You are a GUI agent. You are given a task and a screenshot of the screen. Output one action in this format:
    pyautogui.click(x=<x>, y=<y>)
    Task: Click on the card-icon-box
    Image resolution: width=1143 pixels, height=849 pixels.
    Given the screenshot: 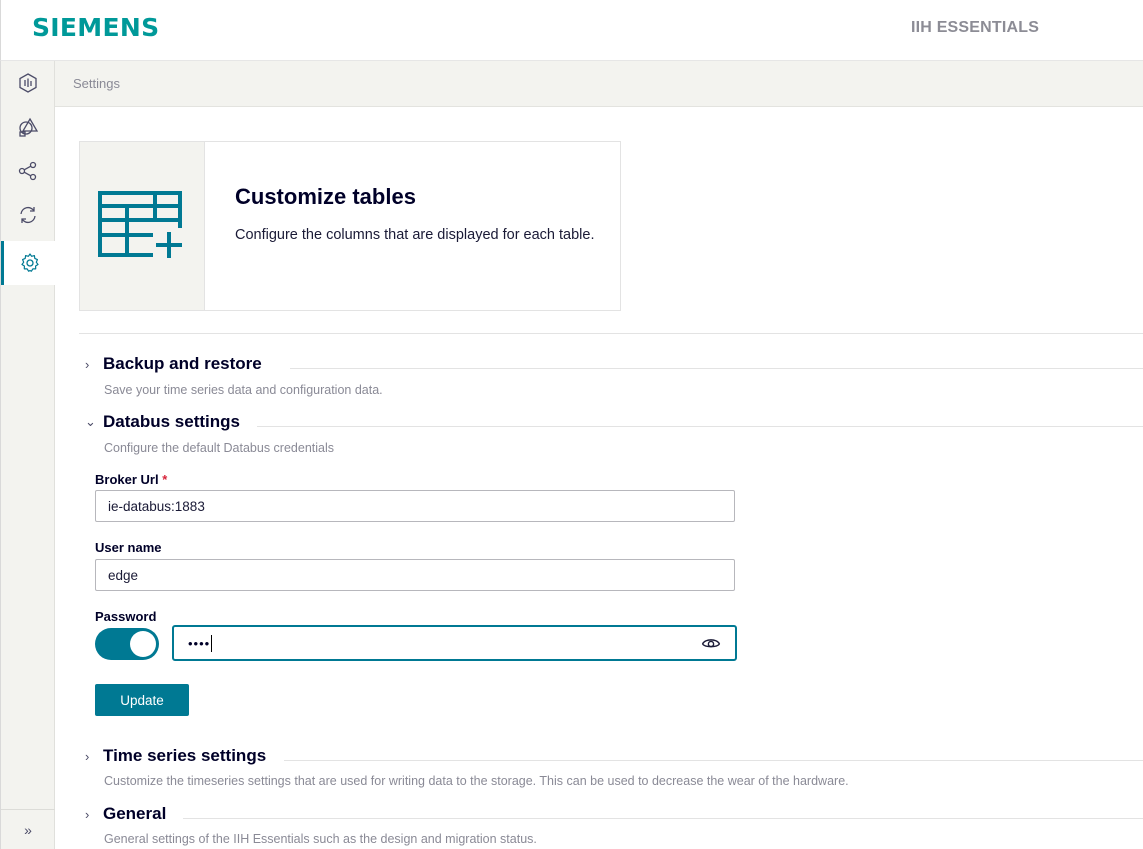 What is the action you would take?
    pyautogui.click(x=142, y=226)
    